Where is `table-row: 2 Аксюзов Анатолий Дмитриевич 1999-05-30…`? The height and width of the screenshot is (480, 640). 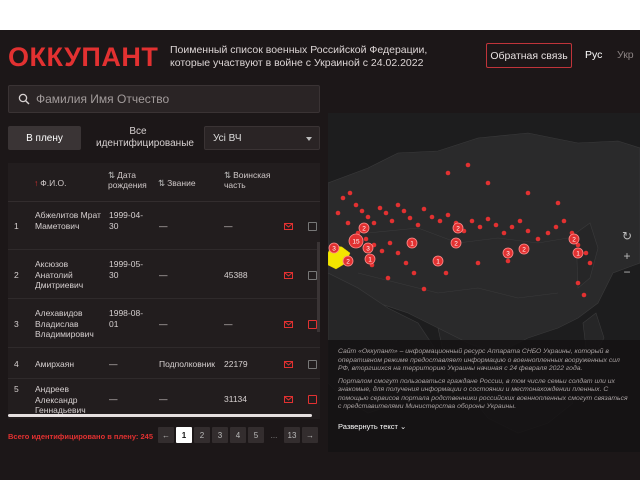 table-row: 2 Аксюзов Анатолий Дмитриевич 1999-05-30… is located at coordinates (164, 275).